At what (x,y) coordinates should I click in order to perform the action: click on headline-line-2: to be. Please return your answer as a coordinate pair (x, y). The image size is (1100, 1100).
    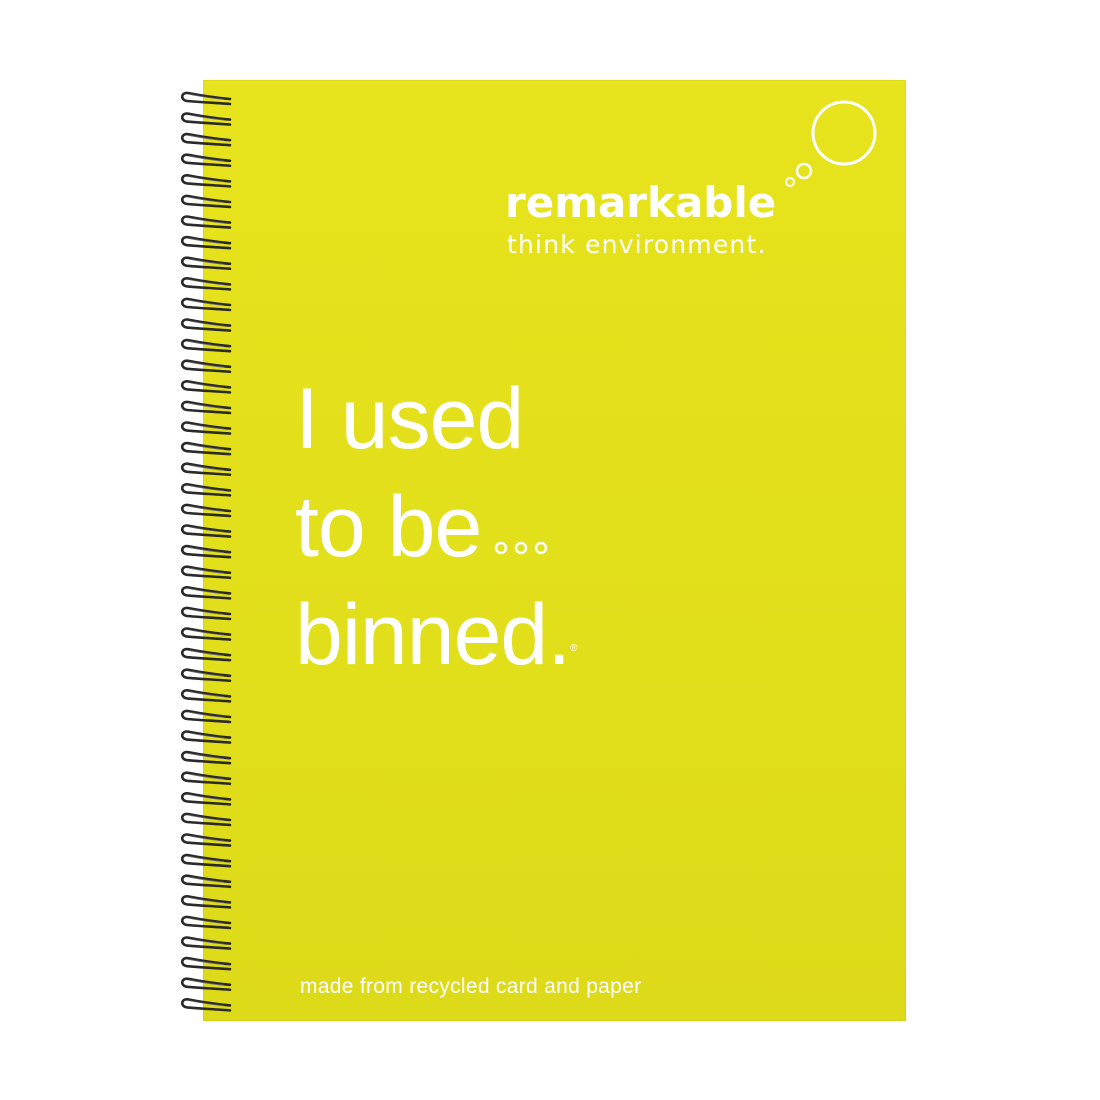
    Looking at the image, I should click on (436, 527).